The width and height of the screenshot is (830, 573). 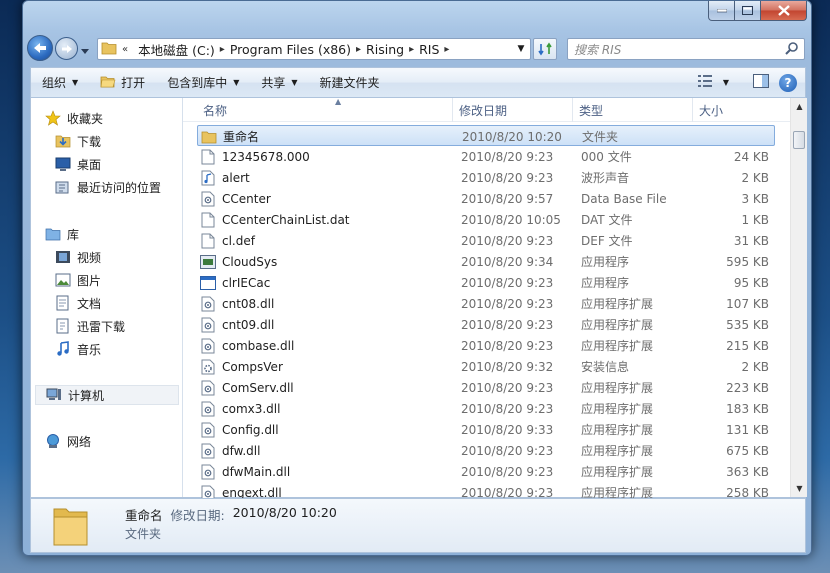 What do you see at coordinates (761, 82) in the screenshot?
I see `preview-pane-icon` at bounding box center [761, 82].